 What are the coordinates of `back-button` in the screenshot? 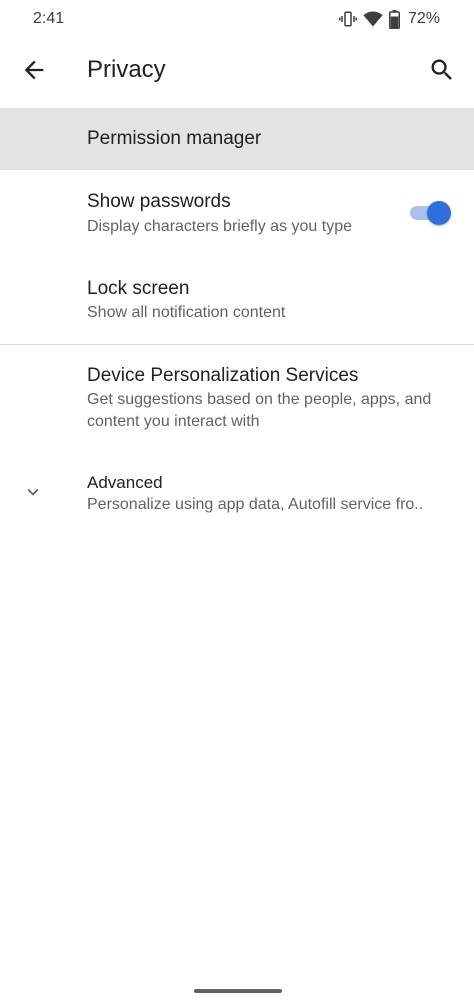 It's located at (34, 70).